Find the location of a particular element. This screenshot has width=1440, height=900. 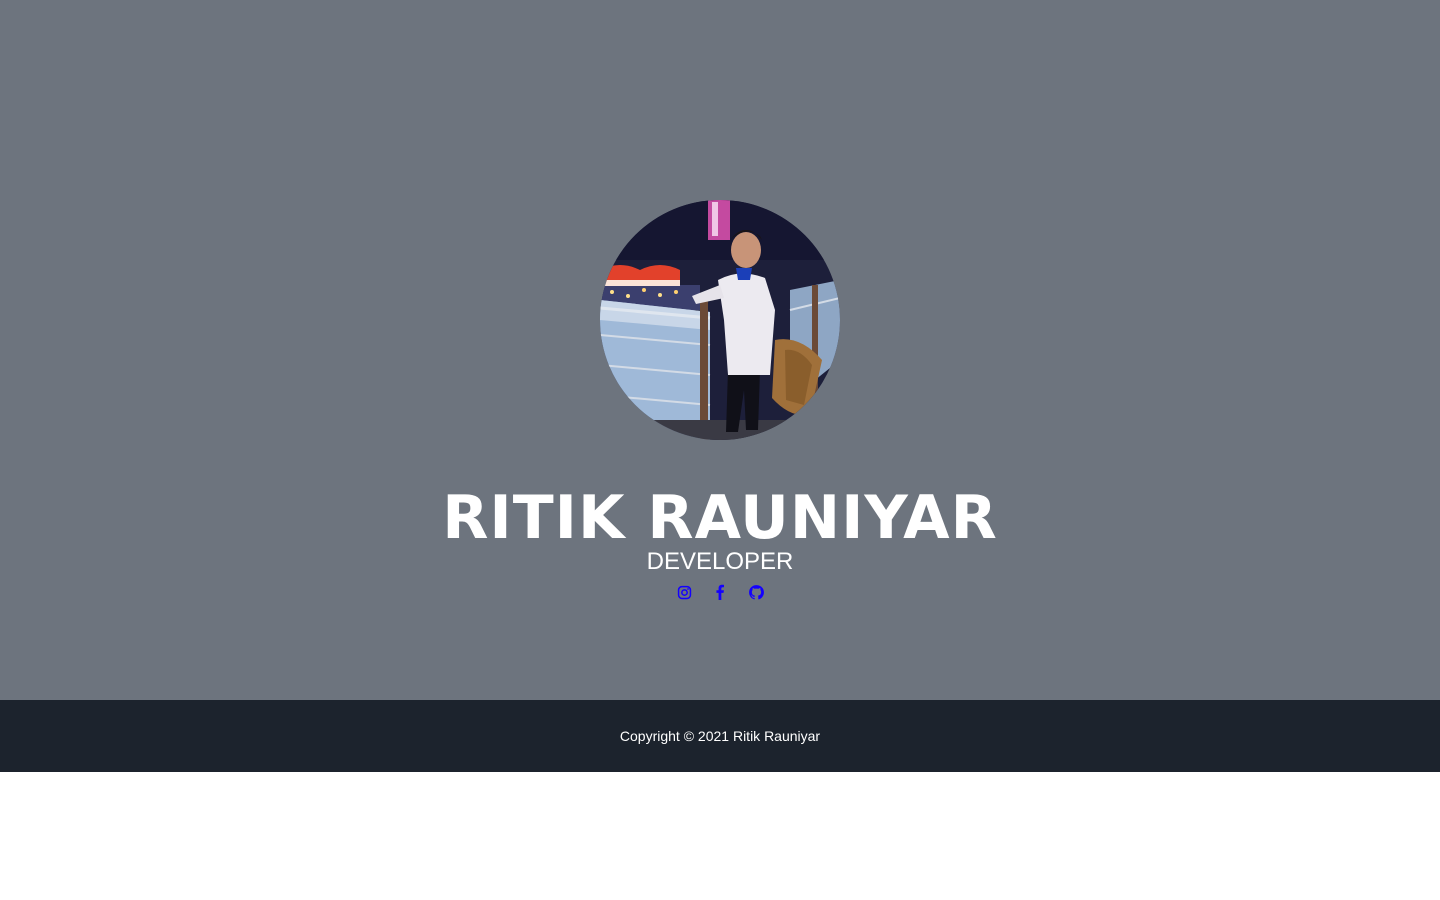

facebook-link is located at coordinates (720, 592).